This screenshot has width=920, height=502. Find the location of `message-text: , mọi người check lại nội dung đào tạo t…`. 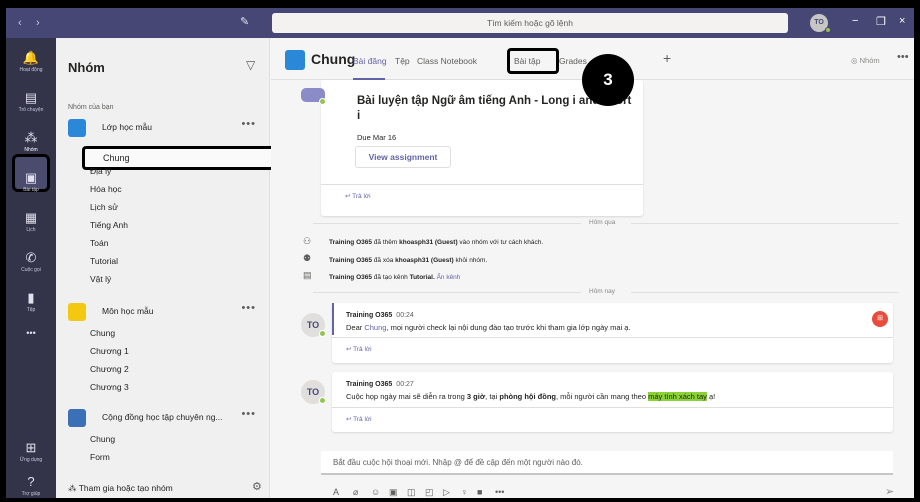

message-text: , mọi người check lại nội dung đào tạo t… is located at coordinates (508, 327).